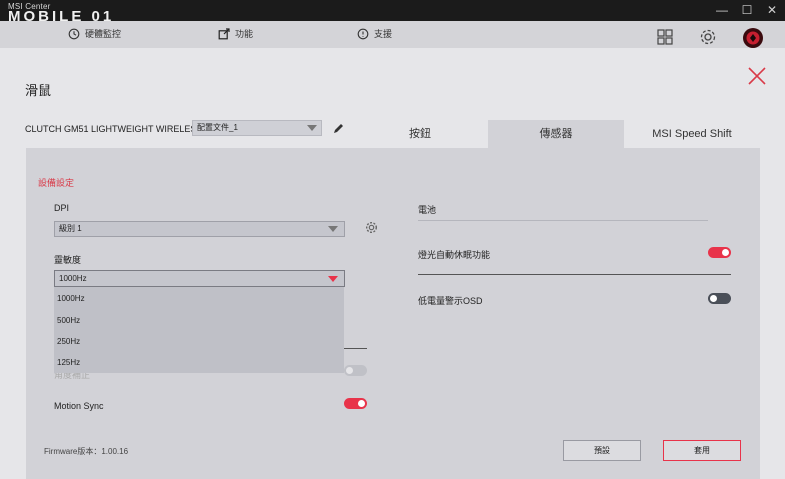  I want to click on polling-option: 250Hz, so click(68, 341).